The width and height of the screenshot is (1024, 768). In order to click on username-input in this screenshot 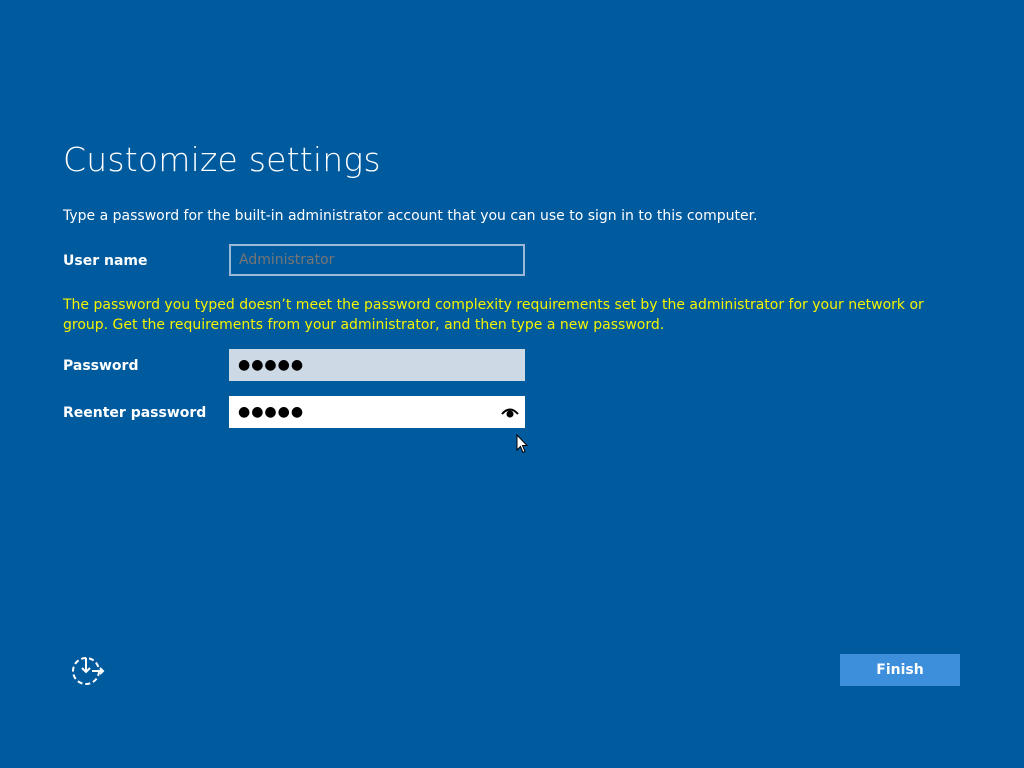, I will do `click(377, 260)`.